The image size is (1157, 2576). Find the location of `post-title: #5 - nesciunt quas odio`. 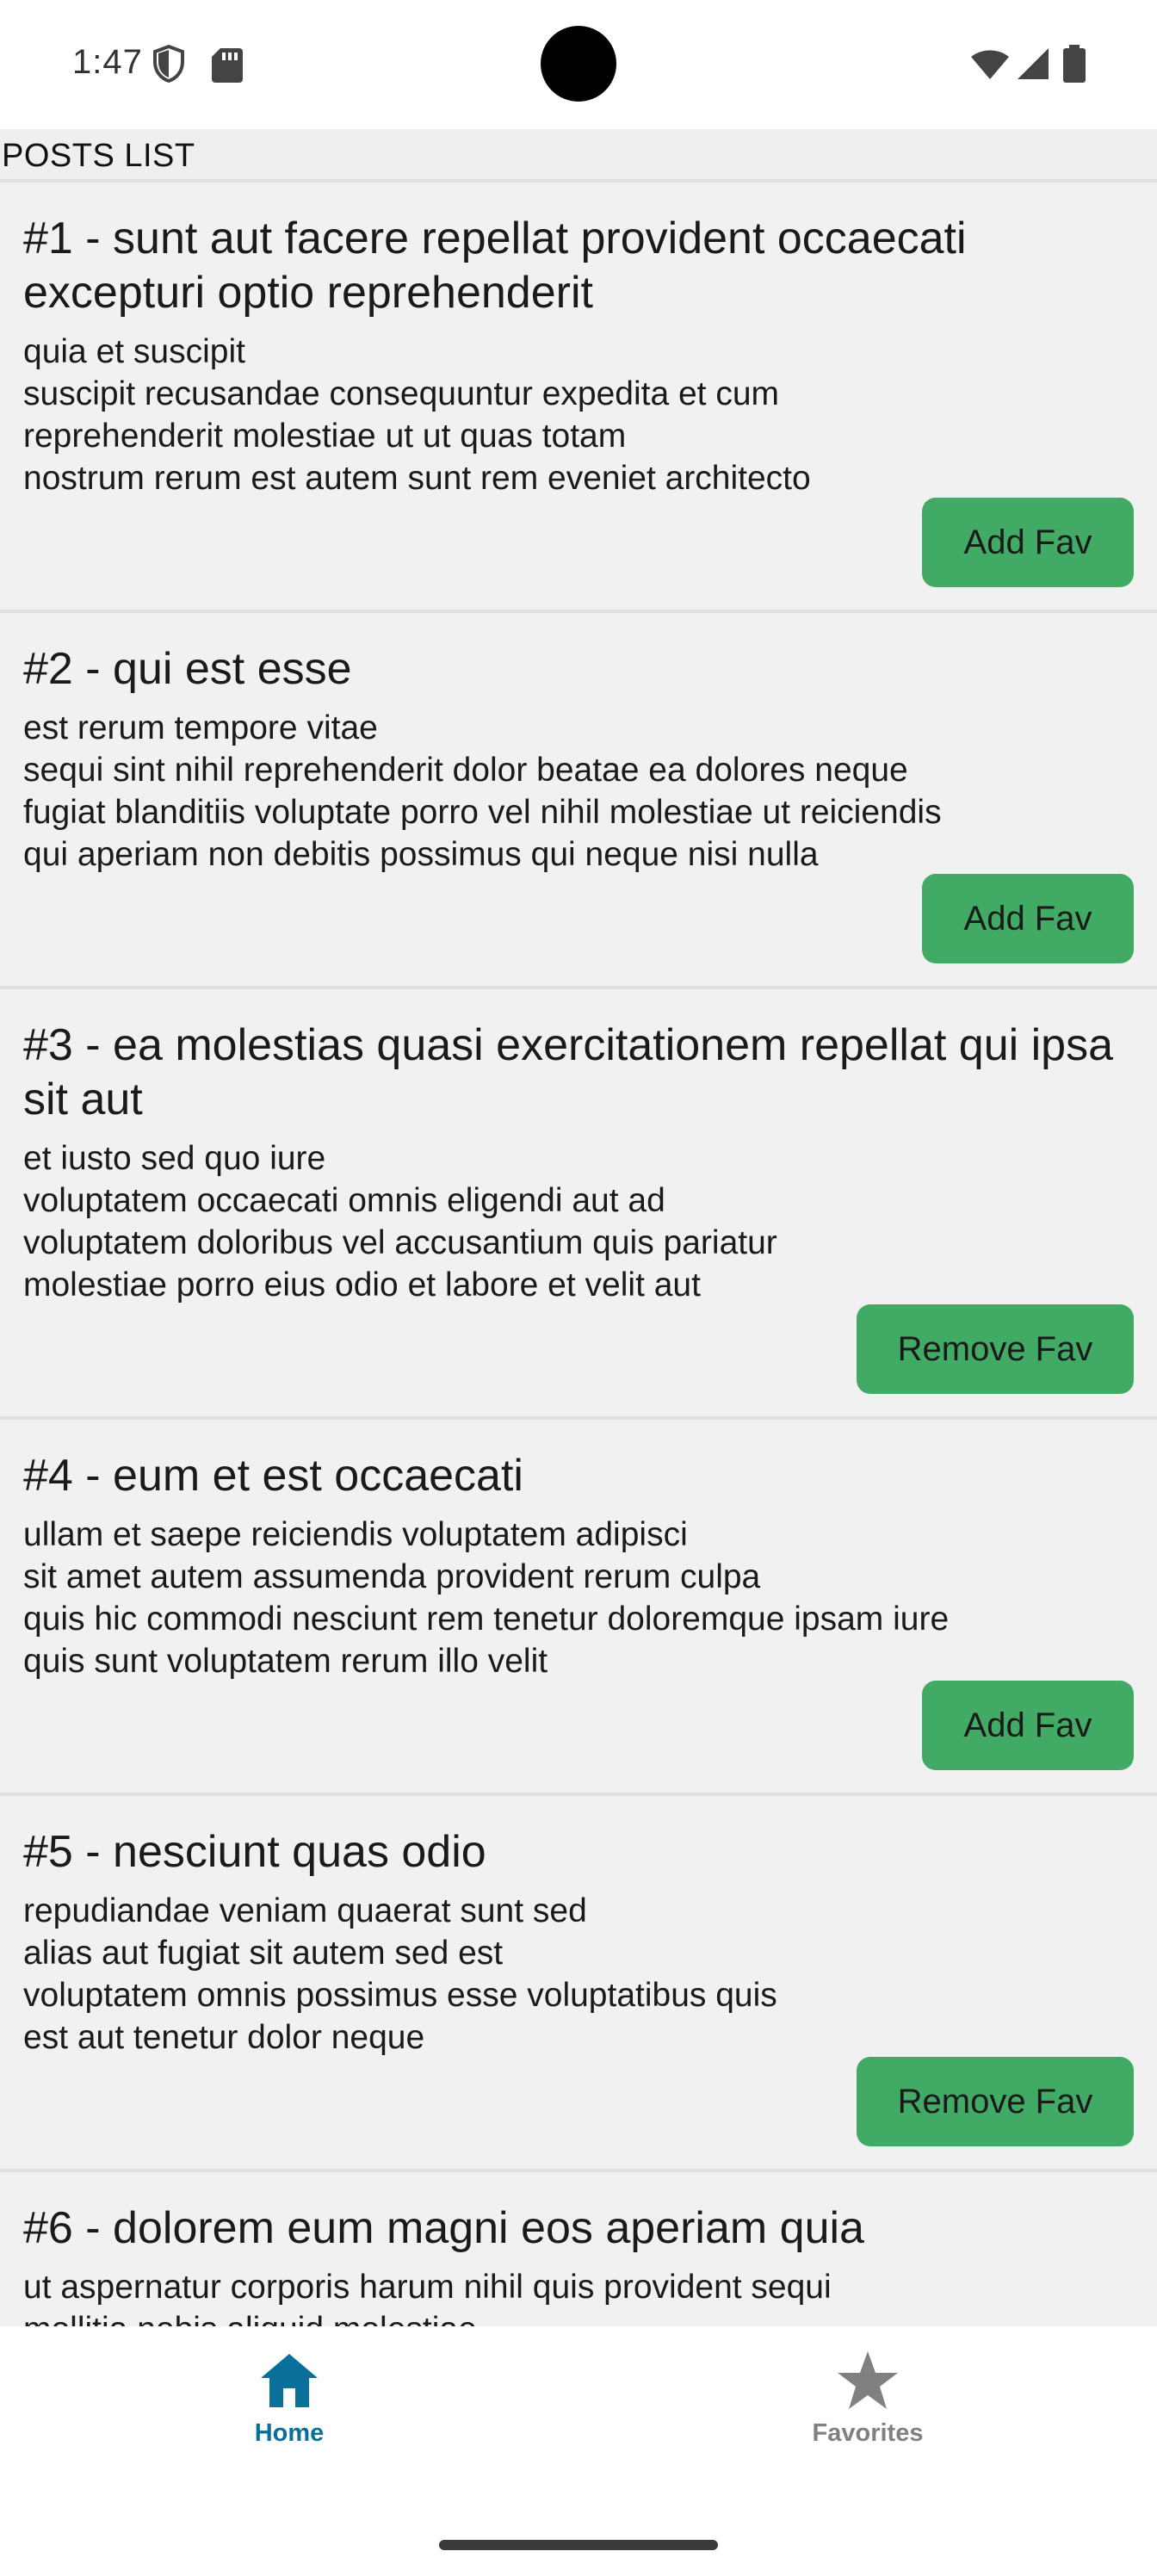

post-title: #5 - nesciunt quas odio is located at coordinates (255, 1852).